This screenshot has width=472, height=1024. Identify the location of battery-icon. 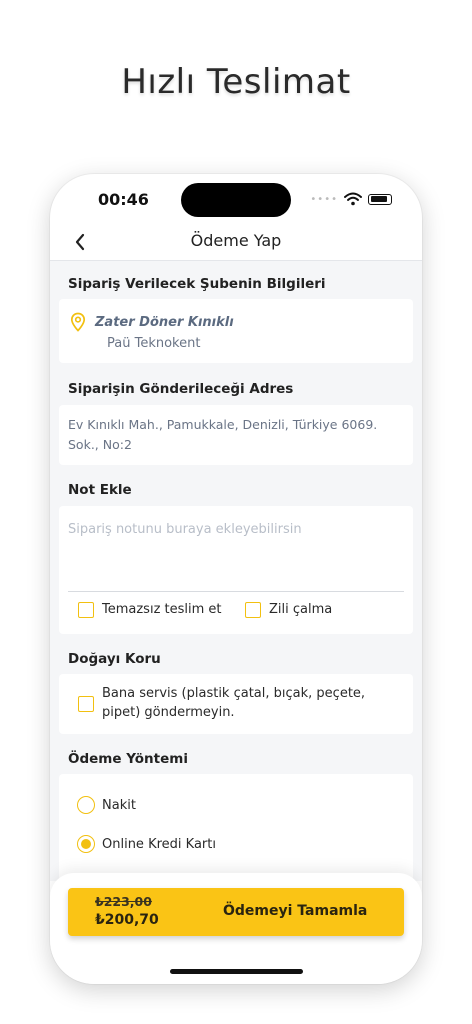
(380, 199).